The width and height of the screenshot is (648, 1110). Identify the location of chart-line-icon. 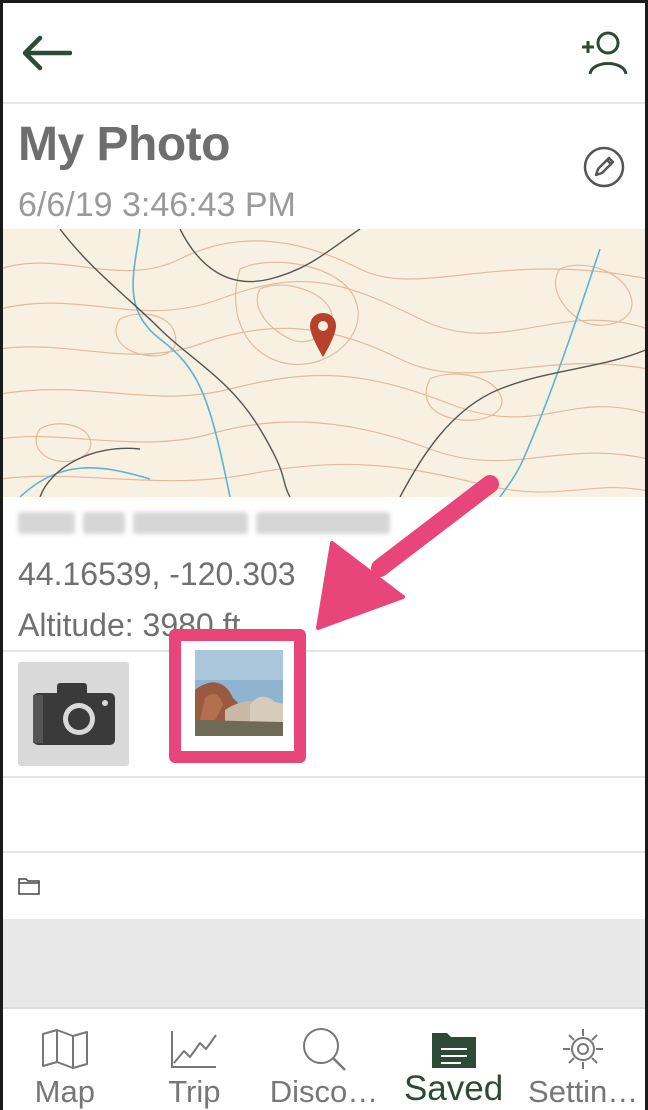
(194, 1049).